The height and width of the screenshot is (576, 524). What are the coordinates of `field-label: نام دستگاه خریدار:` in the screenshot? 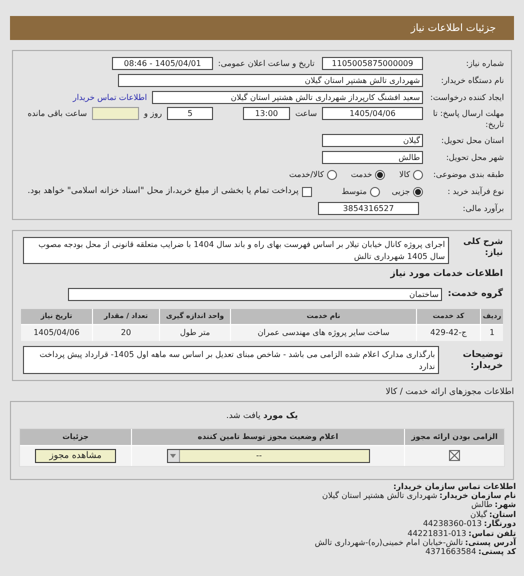 It's located at (472, 80).